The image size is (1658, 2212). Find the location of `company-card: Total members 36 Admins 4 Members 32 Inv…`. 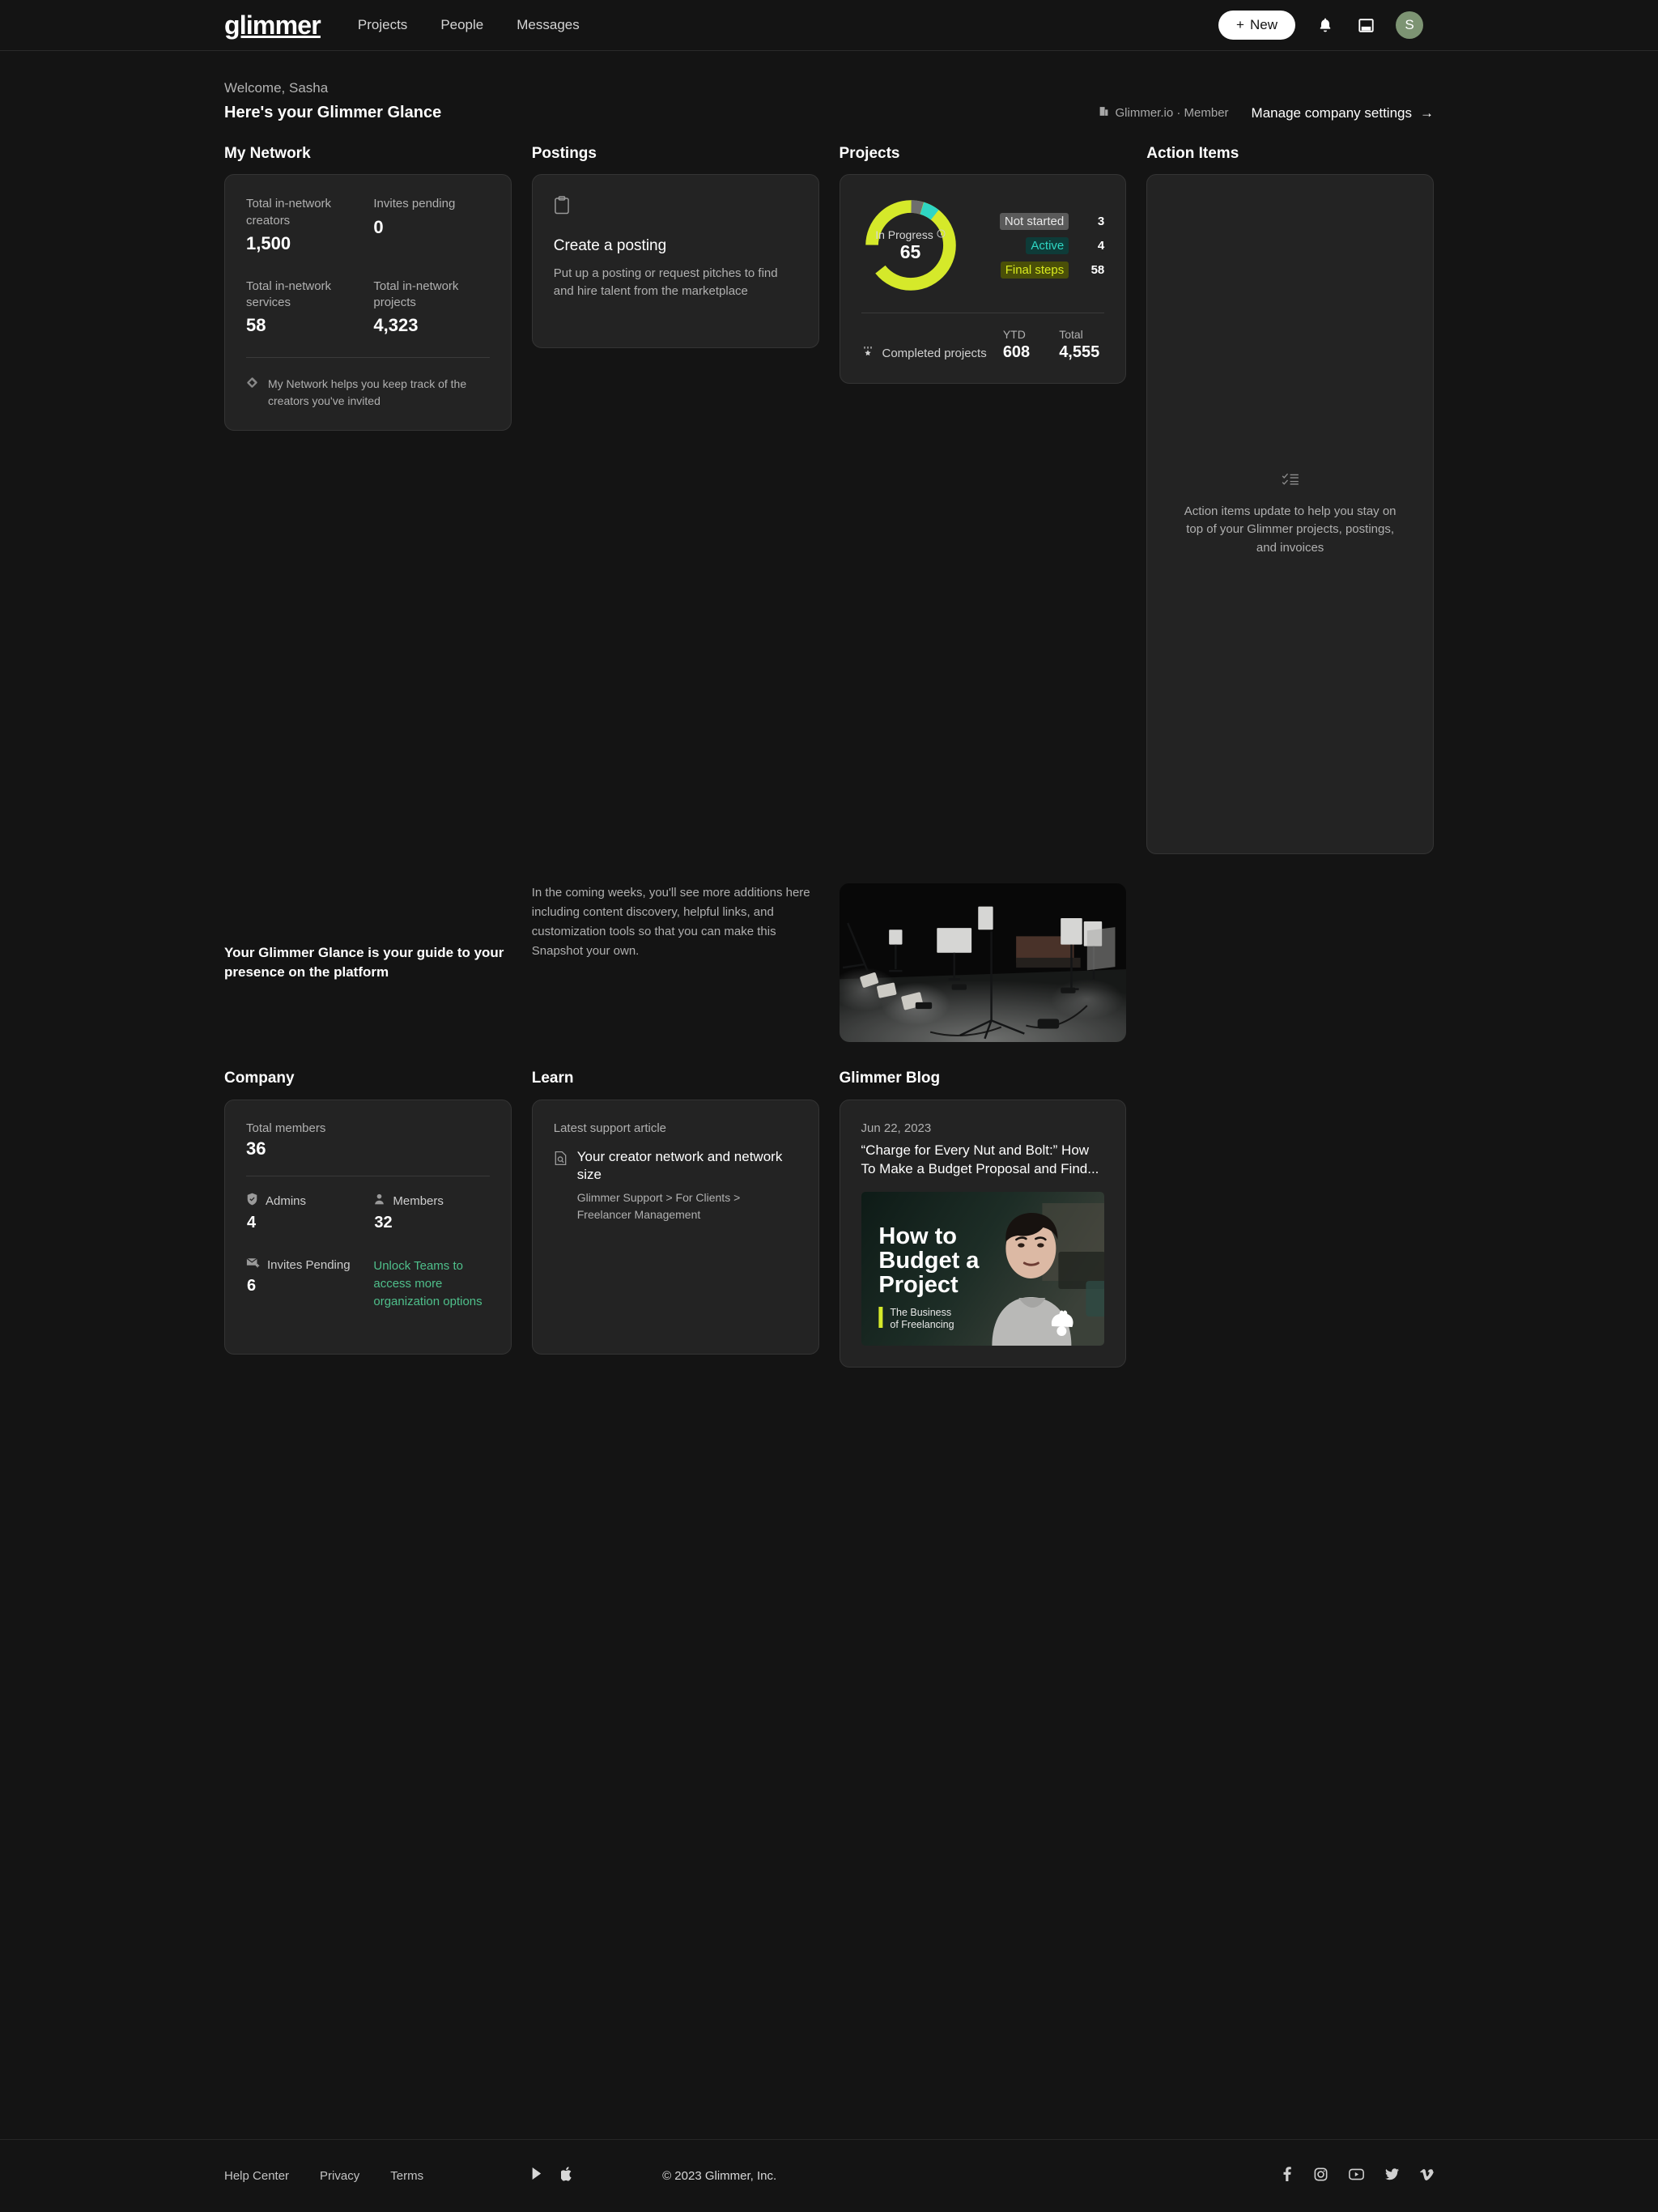

company-card: Total members 36 Admins 4 Members 32 Inv… is located at coordinates (368, 1228).